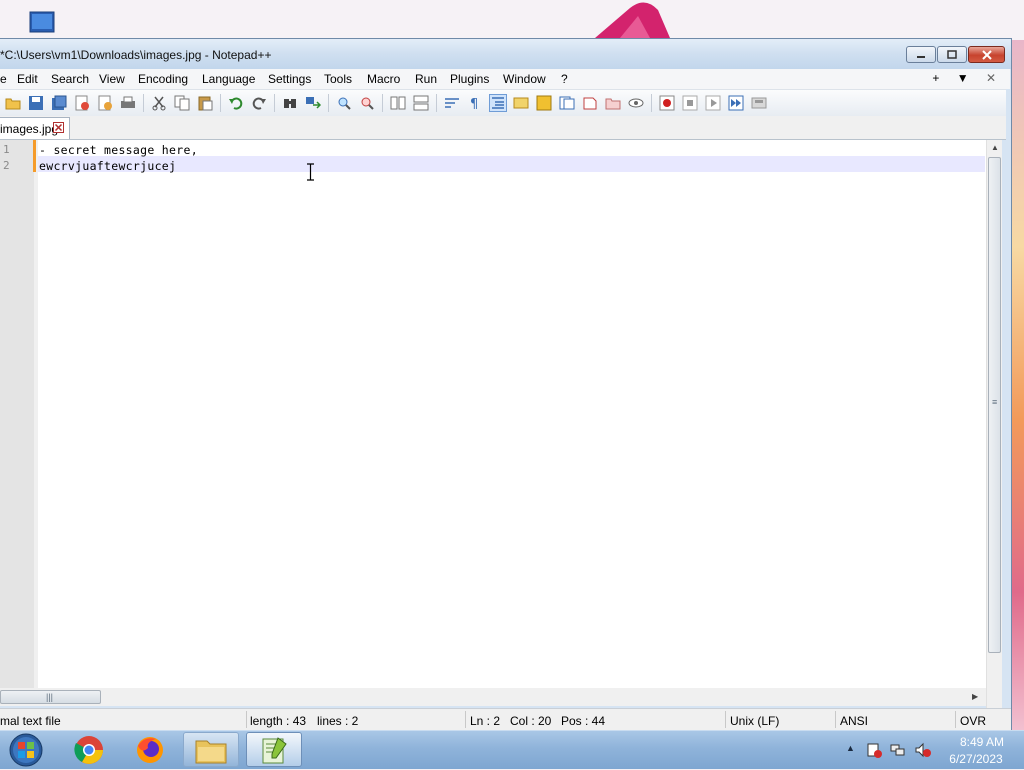 The height and width of the screenshot is (770, 1024). What do you see at coordinates (973, 721) in the screenshot?
I see `status-typing-mode: OVR` at bounding box center [973, 721].